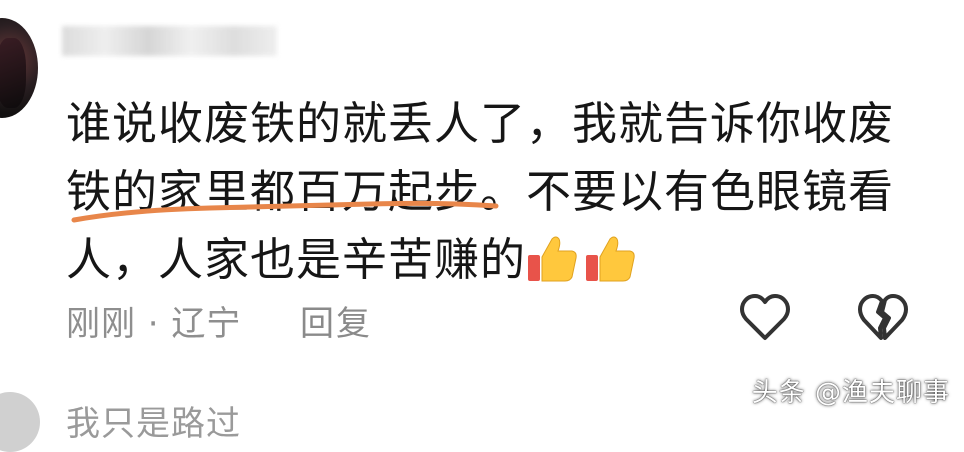  Describe the element at coordinates (20, 422) in the screenshot. I see `next-commenter-avatar` at that location.